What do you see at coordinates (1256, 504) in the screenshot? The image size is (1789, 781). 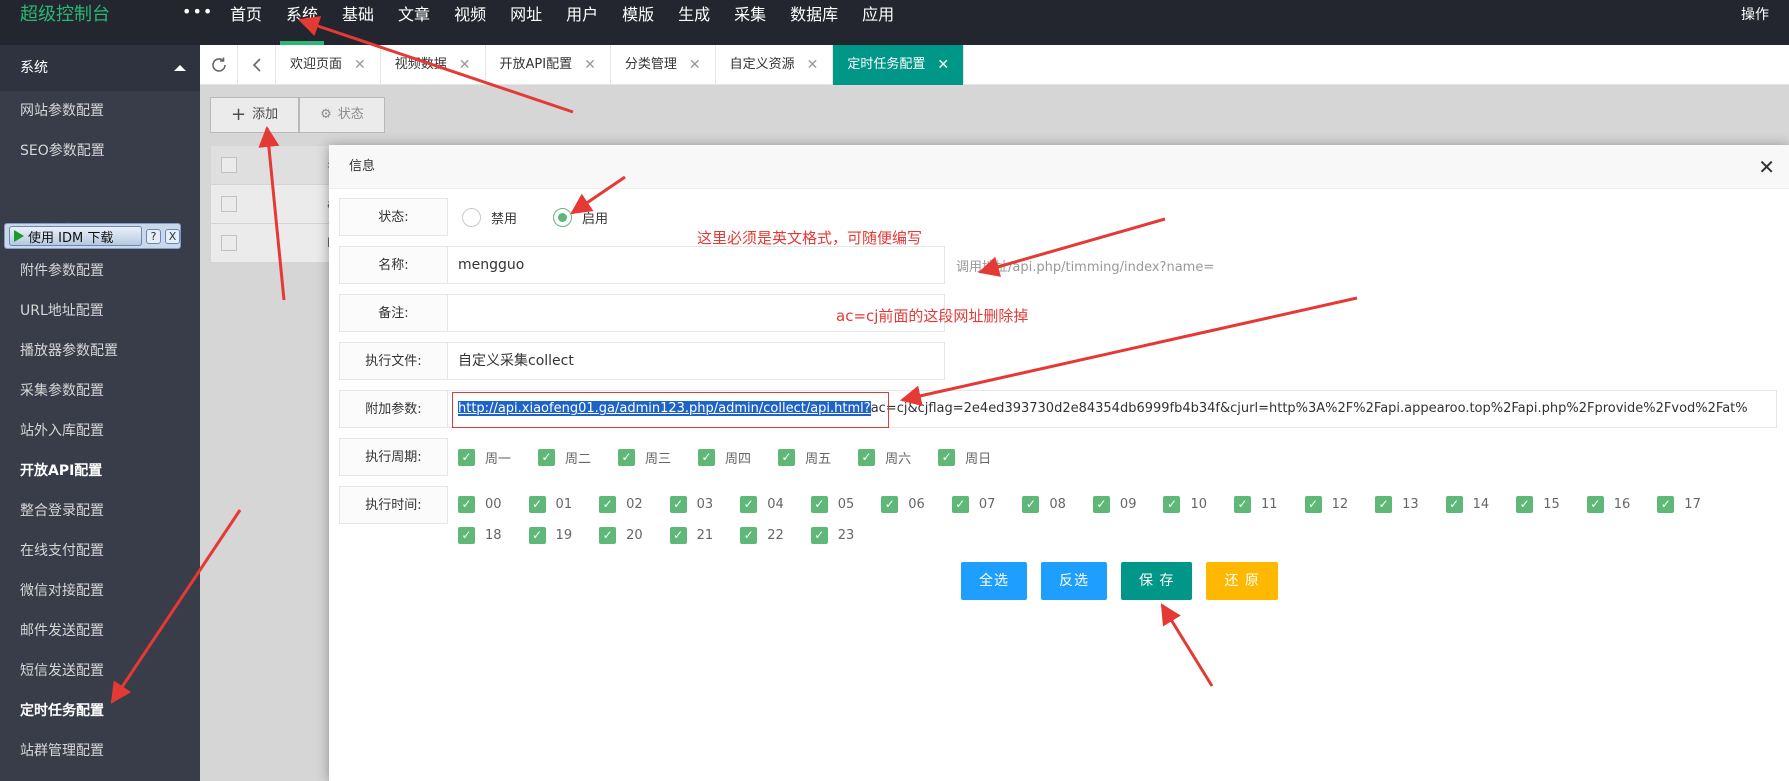 I see `hour-checkbox: ✓ 11` at bounding box center [1256, 504].